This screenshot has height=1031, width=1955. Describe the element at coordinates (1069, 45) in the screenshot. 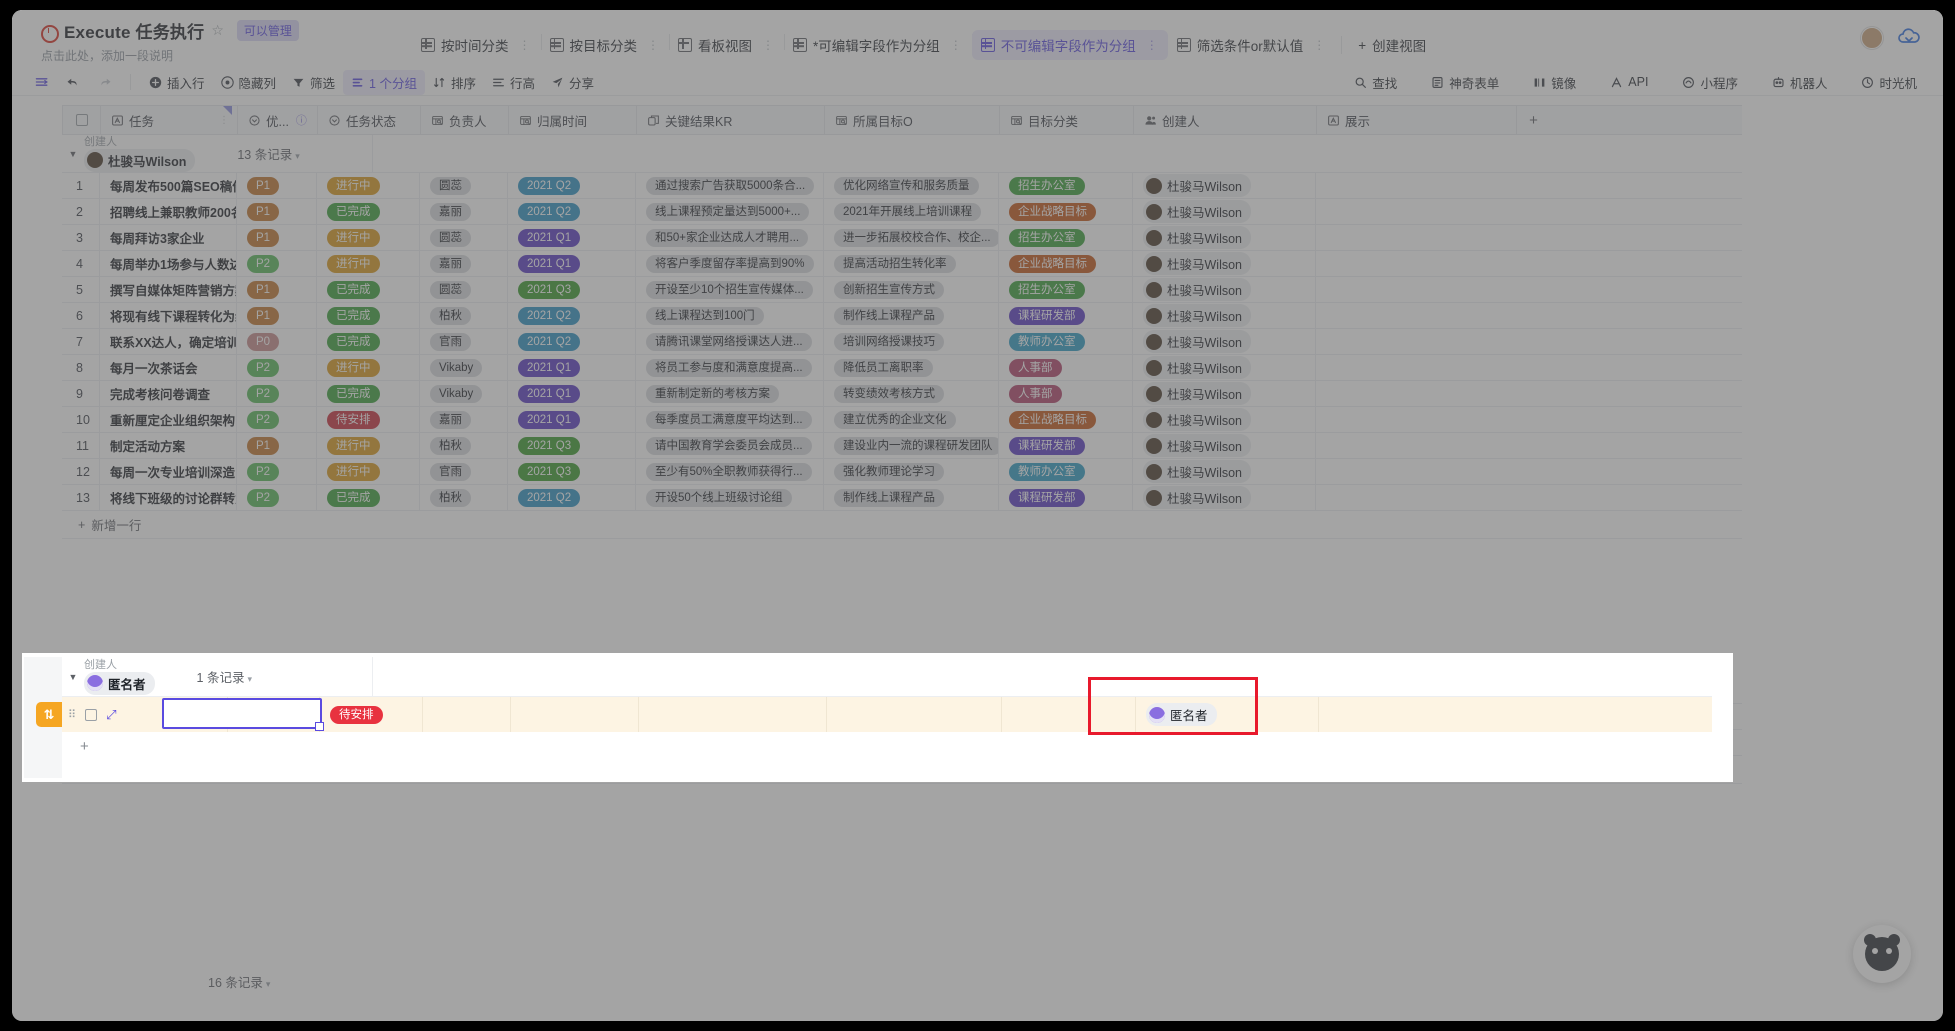

I see `tab-view-4-active: 不可编辑字段作为分组 ⋮` at that location.